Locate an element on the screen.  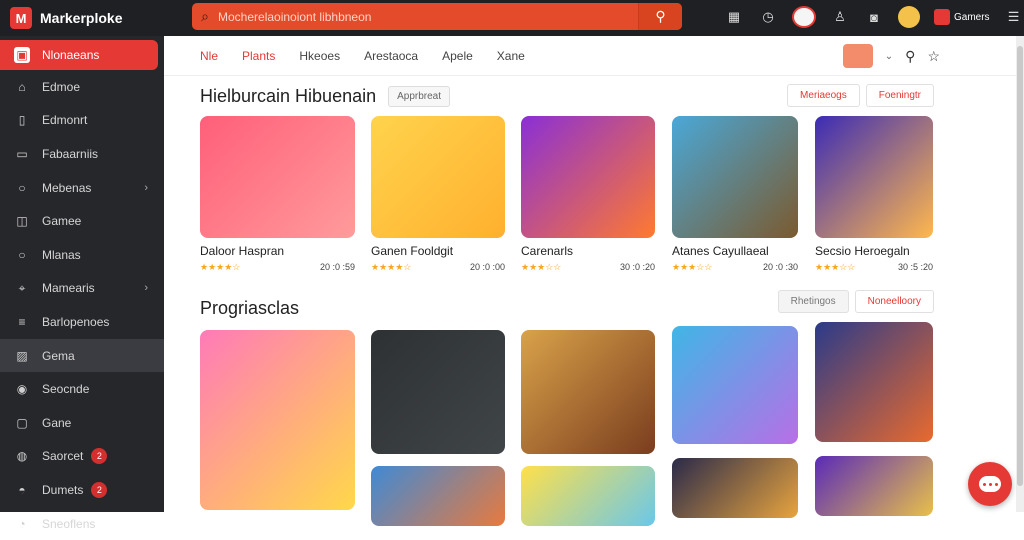
grid-icon: ▦ is located at coordinates (734, 17).